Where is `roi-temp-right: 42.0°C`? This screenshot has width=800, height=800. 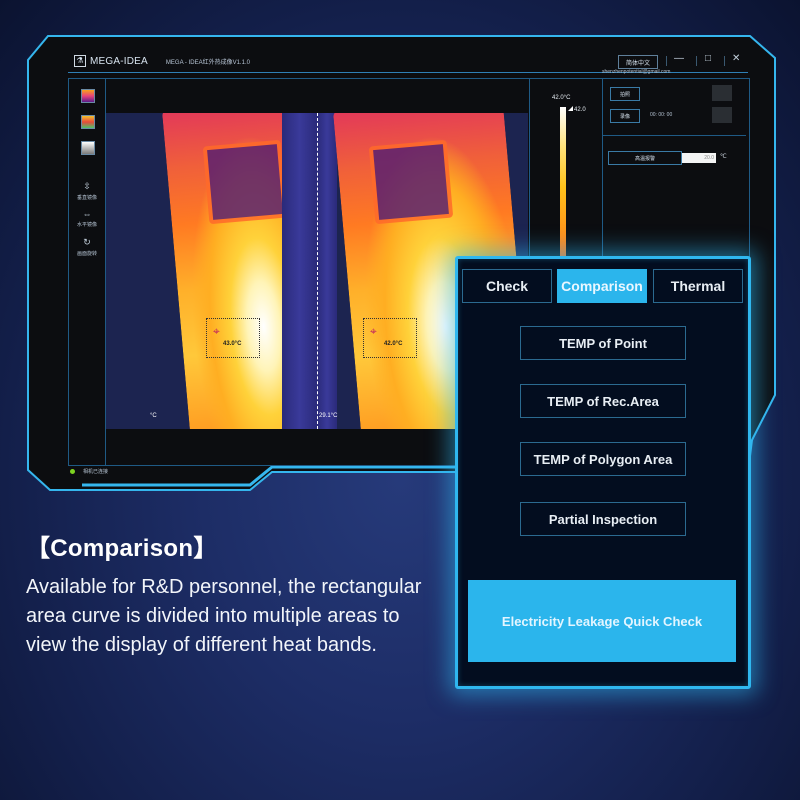 roi-temp-right: 42.0°C is located at coordinates (393, 344).